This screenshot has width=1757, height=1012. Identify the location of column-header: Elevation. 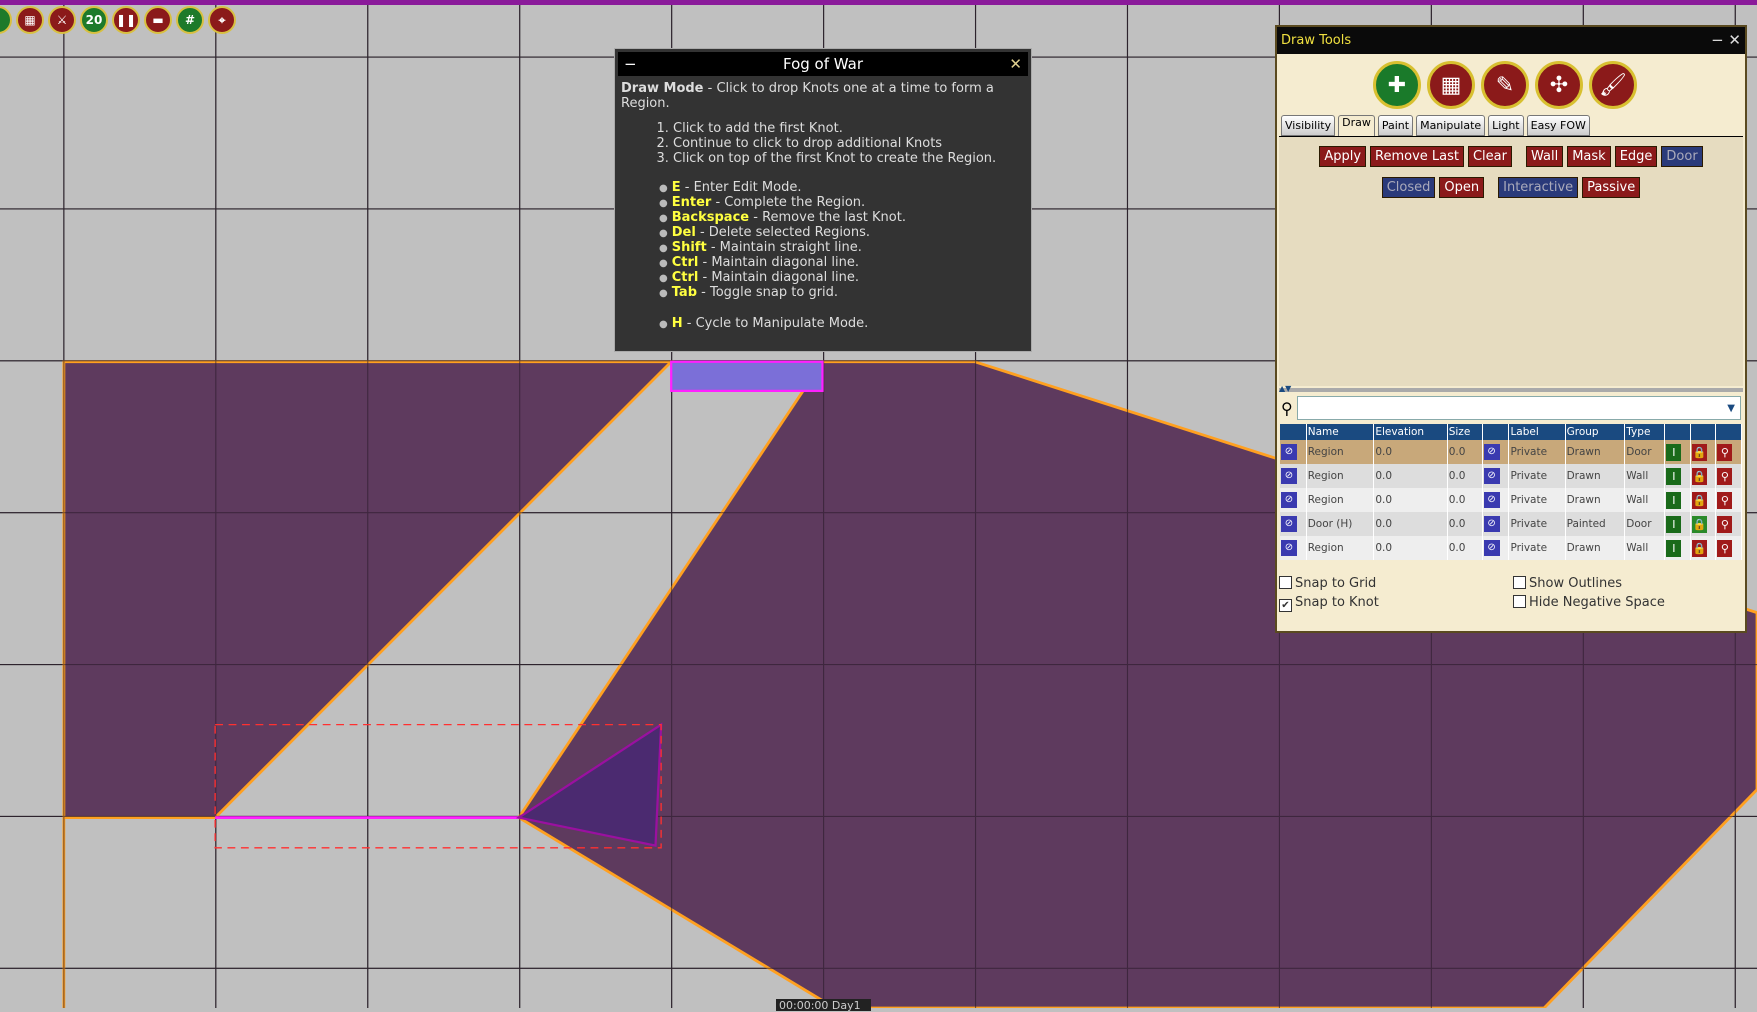
(1410, 432).